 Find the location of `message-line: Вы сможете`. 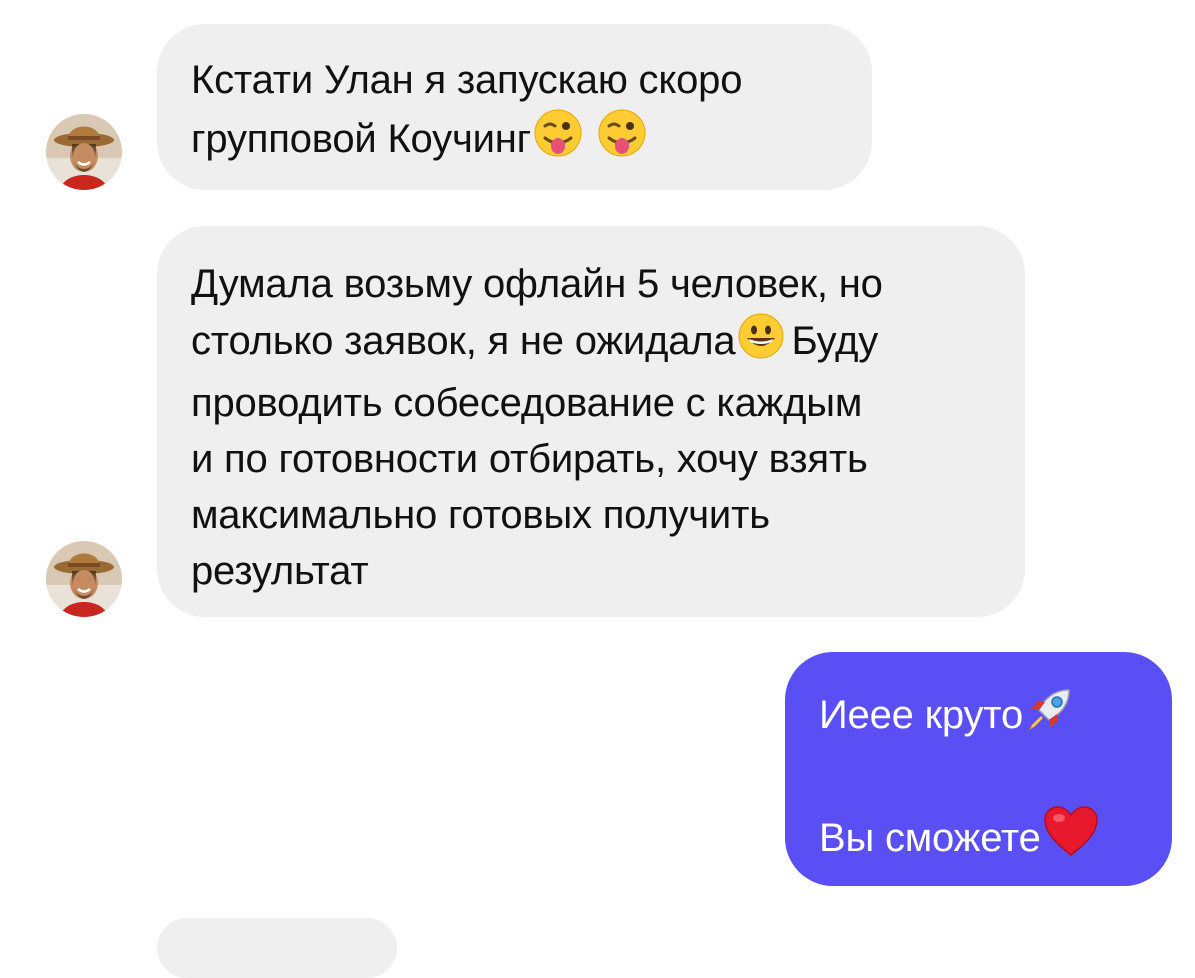

message-line: Вы сможете is located at coordinates (978, 838).